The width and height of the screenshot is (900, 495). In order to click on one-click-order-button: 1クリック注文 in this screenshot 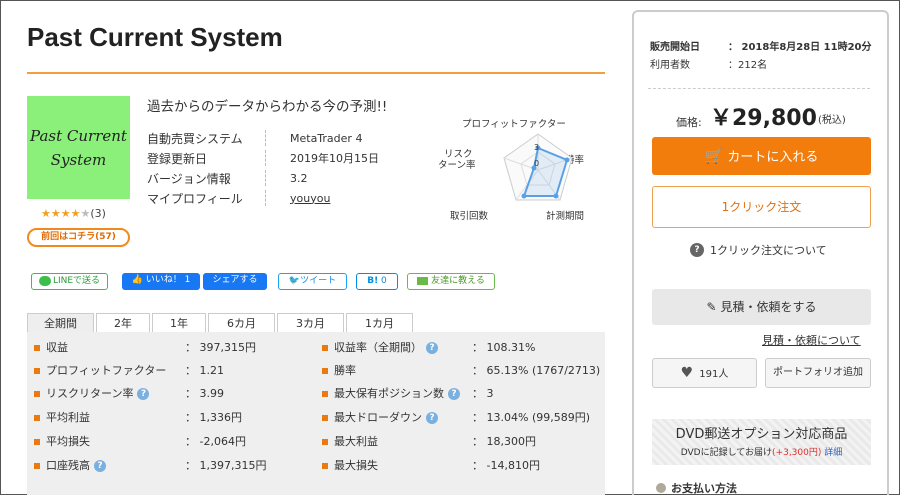, I will do `click(761, 207)`.